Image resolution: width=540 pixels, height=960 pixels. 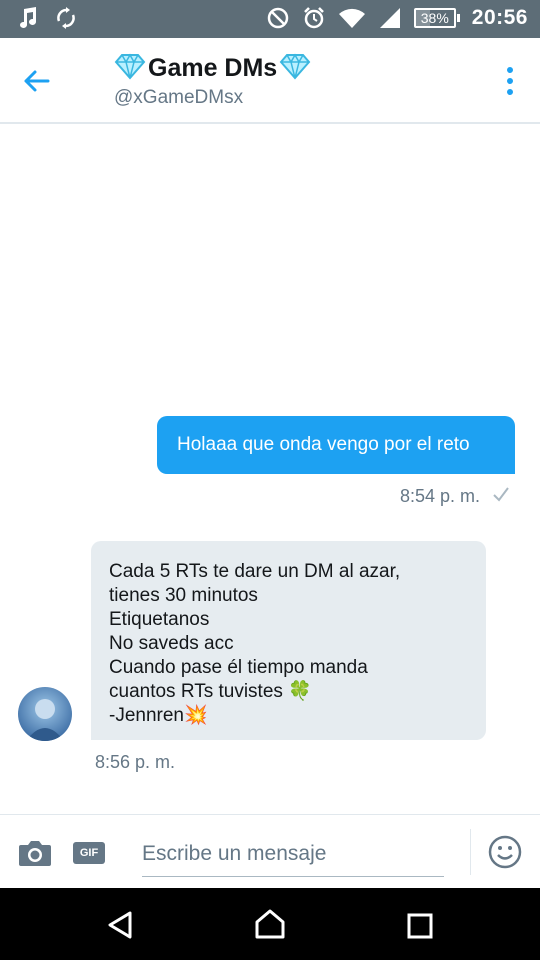 I want to click on battery-percent: 38%, so click(x=434, y=18).